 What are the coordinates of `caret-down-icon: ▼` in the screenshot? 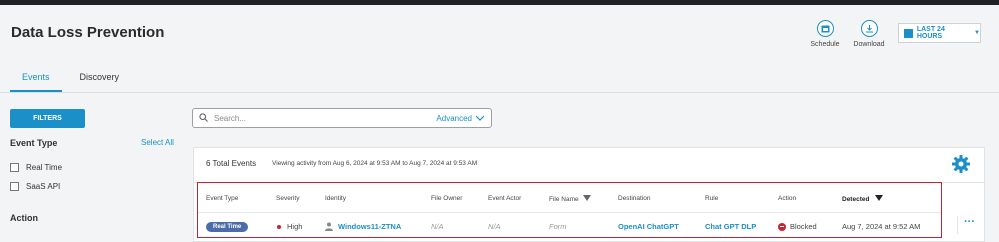 It's located at (977, 33).